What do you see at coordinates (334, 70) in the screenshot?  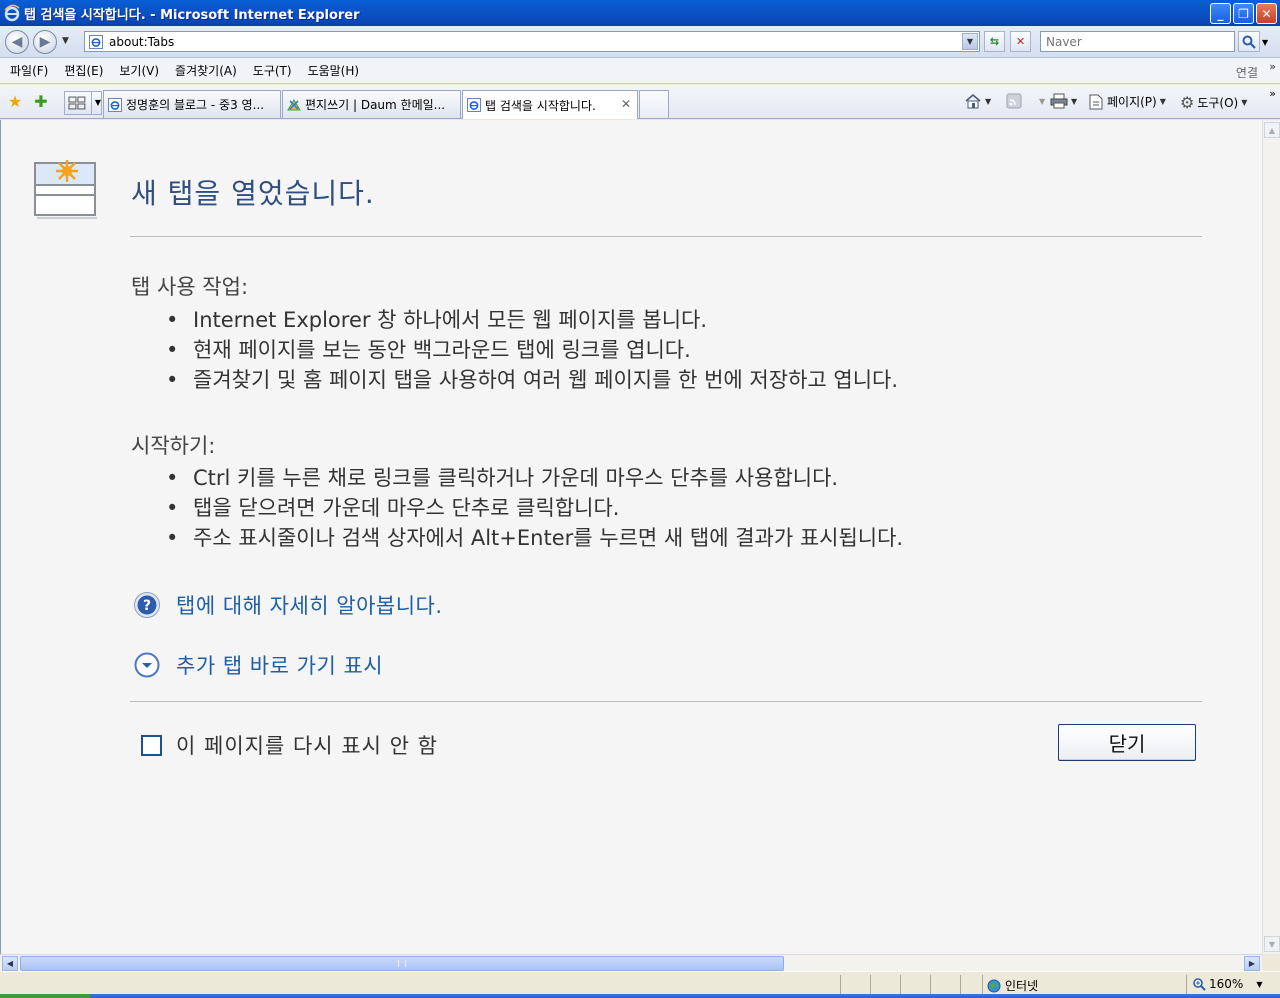 I see `menu-help: 도움말(H)` at bounding box center [334, 70].